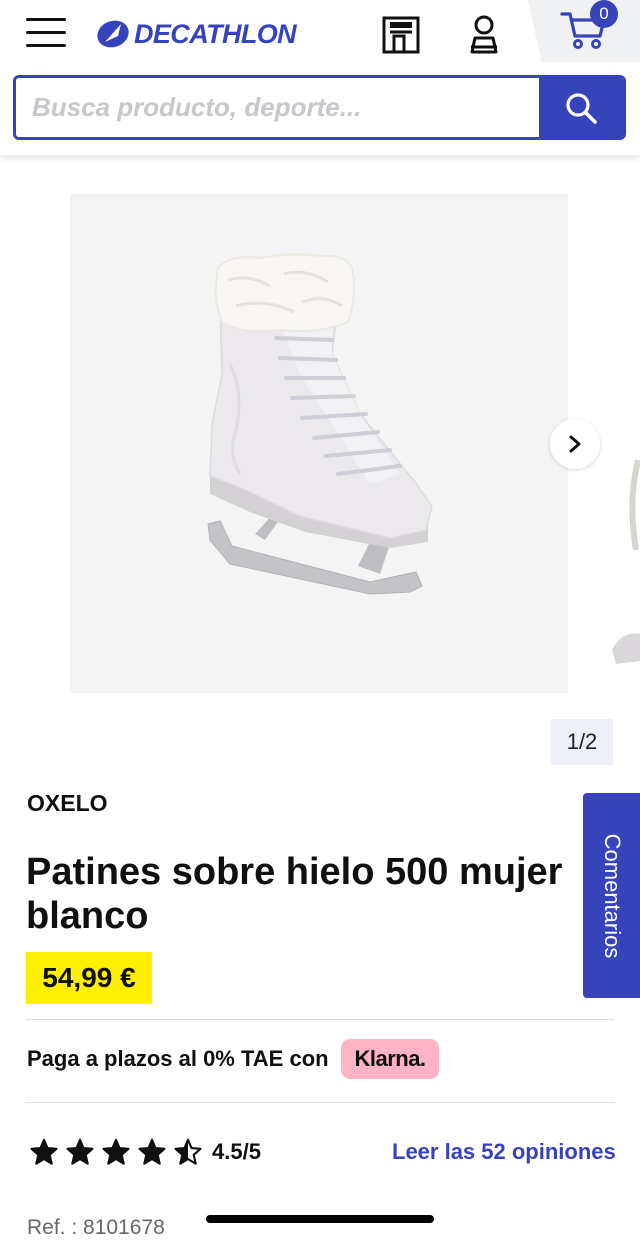  I want to click on read-reviews-link: Leer las 52 opiniones, so click(504, 1152).